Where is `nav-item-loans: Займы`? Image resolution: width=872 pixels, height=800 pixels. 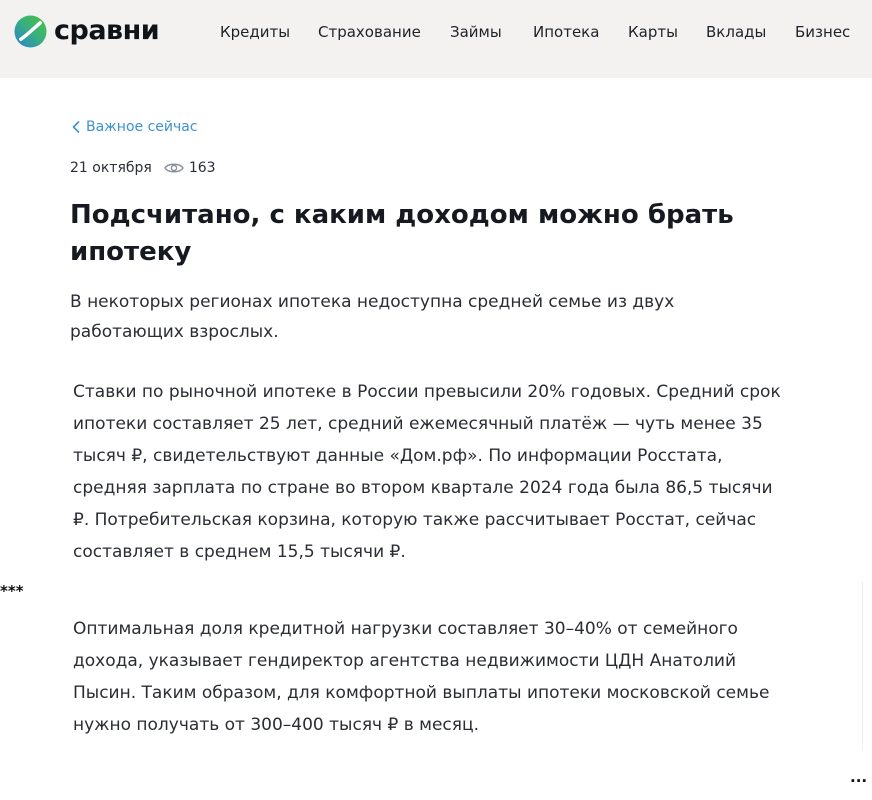 nav-item-loans: Займы is located at coordinates (476, 32).